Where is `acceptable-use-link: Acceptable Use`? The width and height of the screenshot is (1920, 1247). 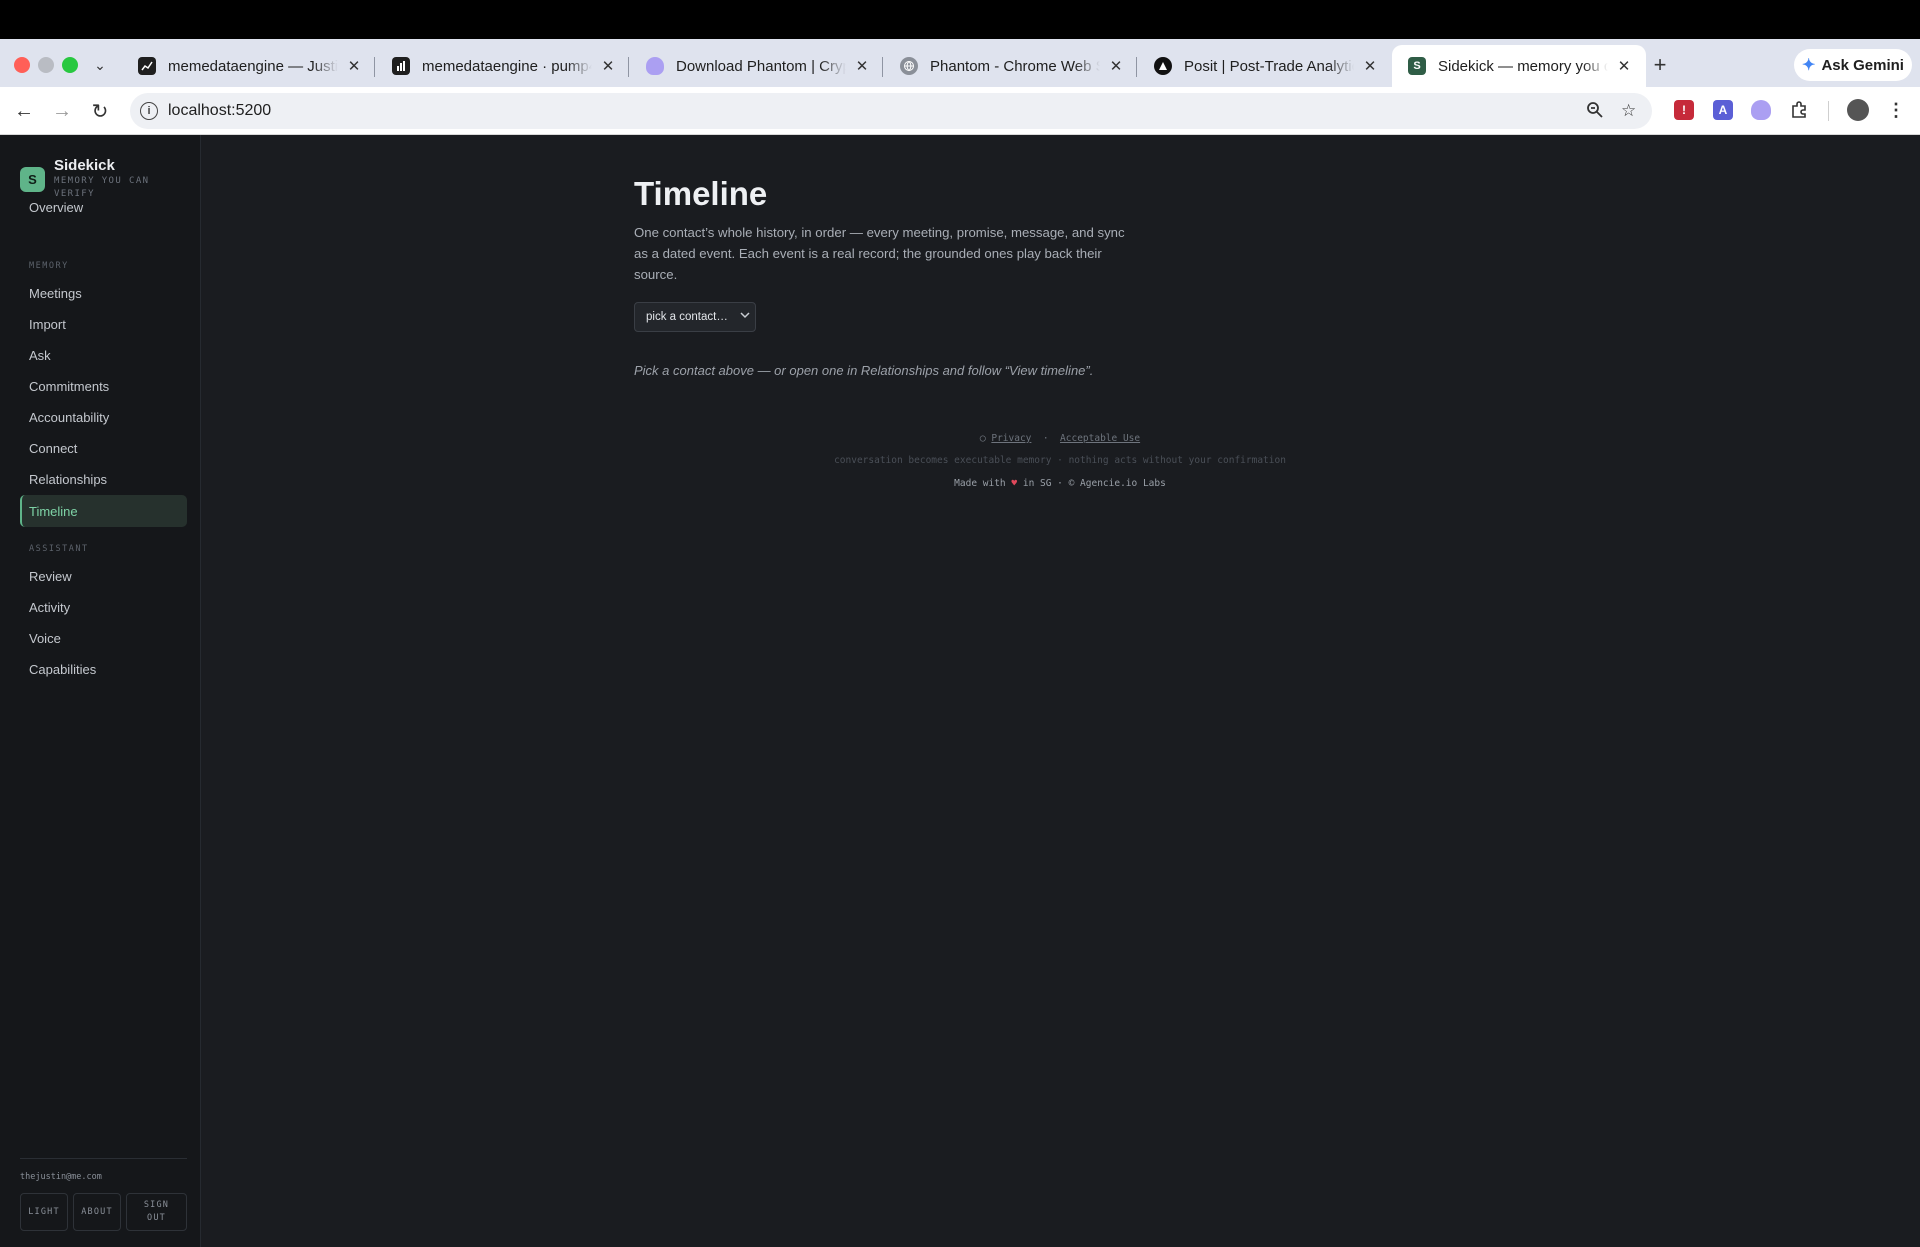
acceptable-use-link: Acceptable Use is located at coordinates (1100, 438).